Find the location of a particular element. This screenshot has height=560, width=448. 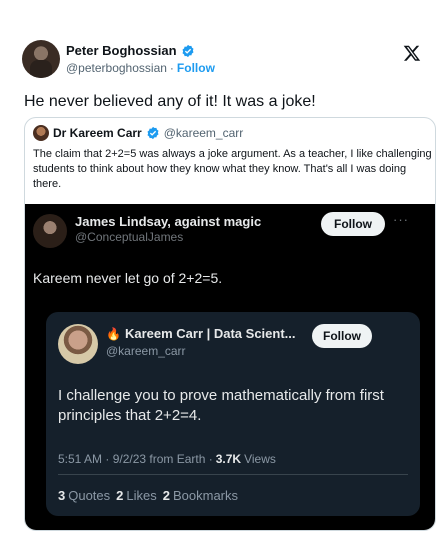

inner-meta: 5:51 AM · 9/2/23 from Earth · 3.7K Views is located at coordinates (167, 459).